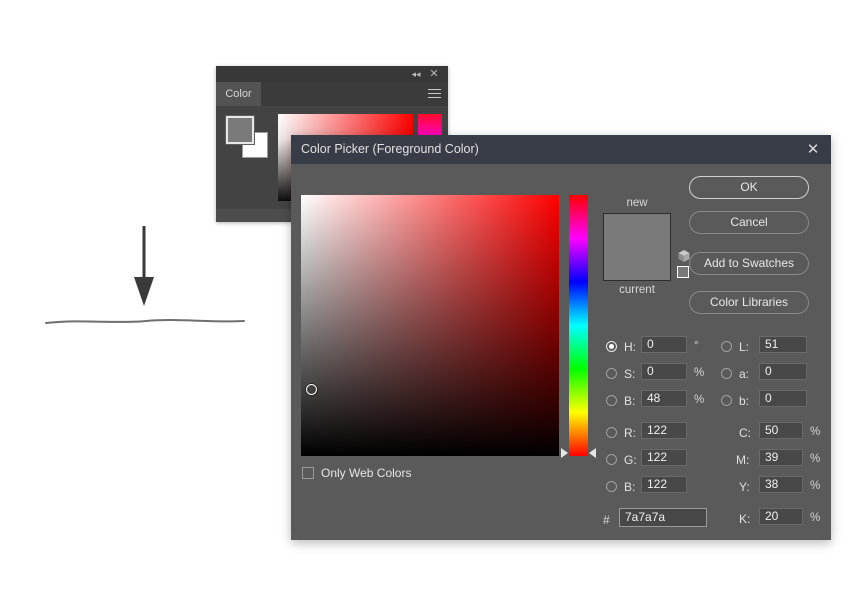 The image size is (850, 596). I want to click on new-color-label: new, so click(637, 203).